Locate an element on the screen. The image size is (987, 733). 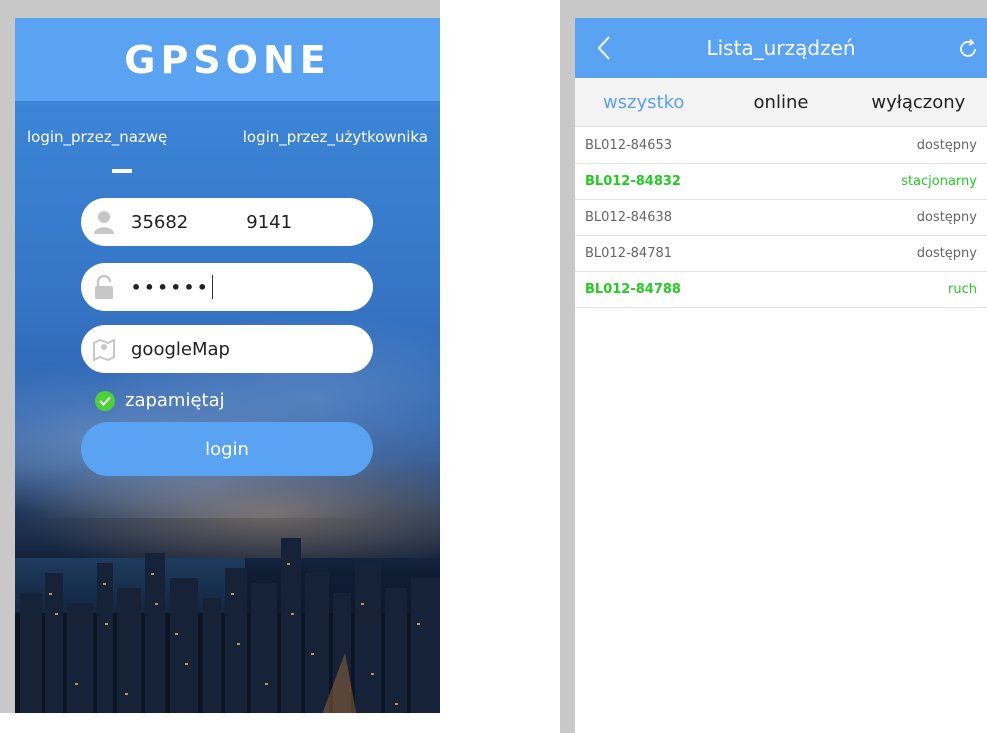
remember-label: zapamiętaj is located at coordinates (175, 400).